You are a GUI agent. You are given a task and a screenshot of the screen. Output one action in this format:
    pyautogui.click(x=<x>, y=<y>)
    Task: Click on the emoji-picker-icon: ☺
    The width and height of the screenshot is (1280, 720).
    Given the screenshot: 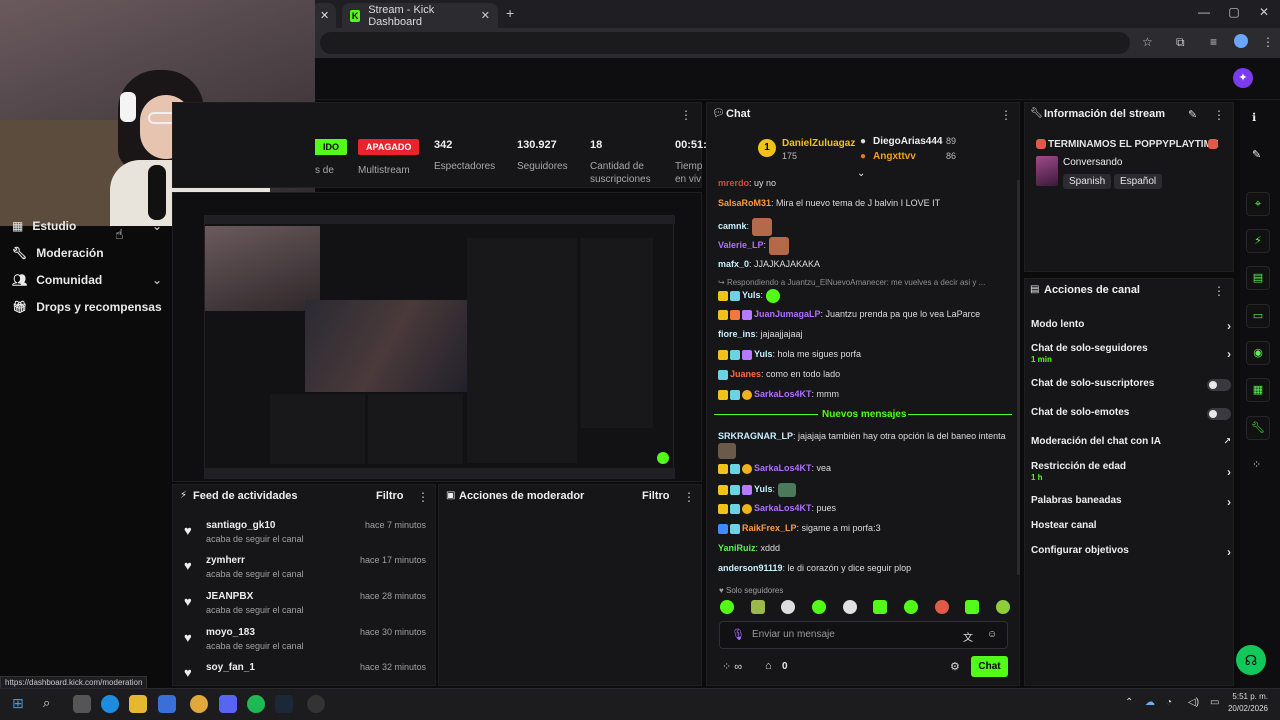 What is the action you would take?
    pyautogui.click(x=992, y=634)
    